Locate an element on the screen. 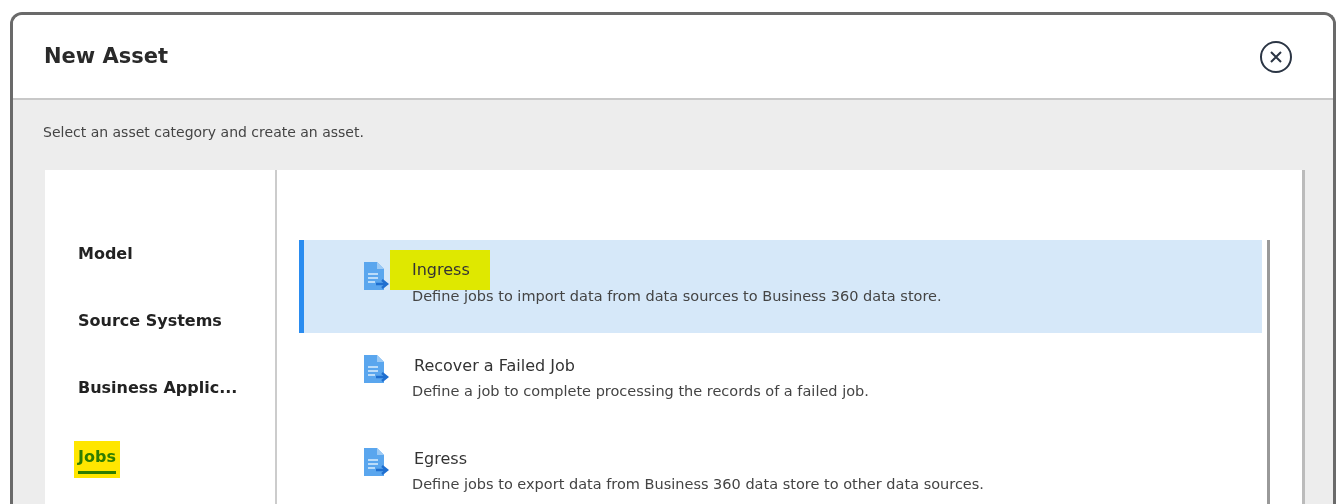 The width and height of the screenshot is (1339, 504). scrollbar is located at coordinates (1268, 372).